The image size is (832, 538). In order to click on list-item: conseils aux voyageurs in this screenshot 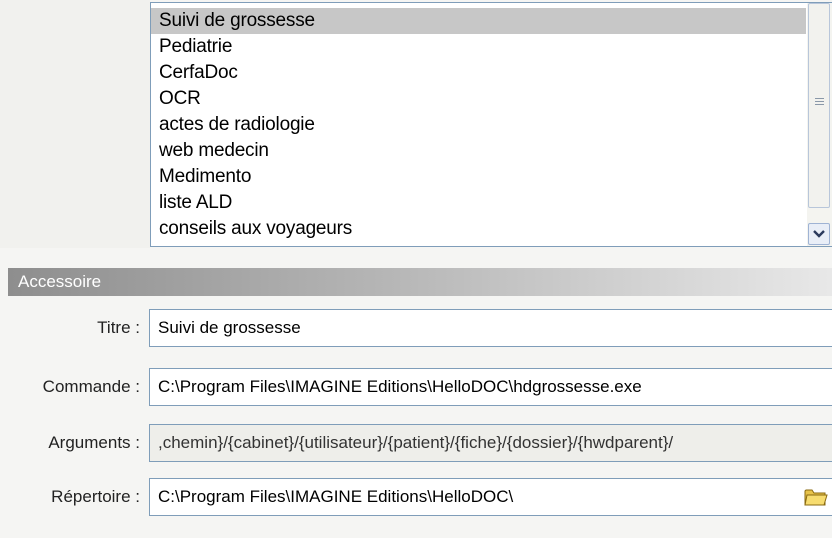, I will do `click(478, 229)`.